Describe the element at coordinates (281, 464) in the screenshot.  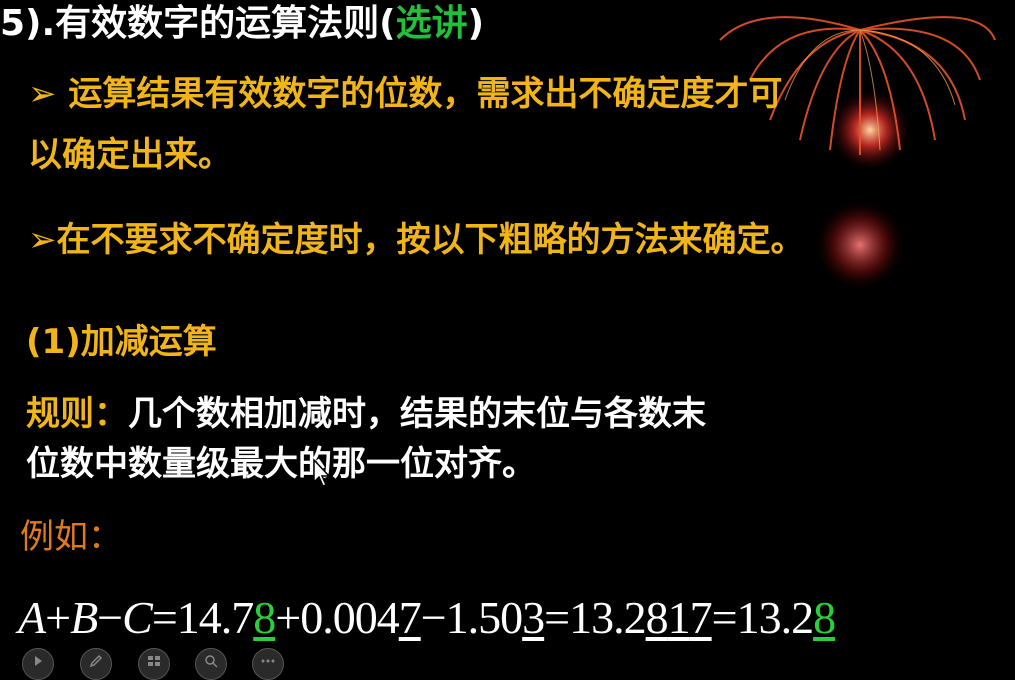
I see `rule-line2: 位数中数量级最大的那一位对齐。` at that location.